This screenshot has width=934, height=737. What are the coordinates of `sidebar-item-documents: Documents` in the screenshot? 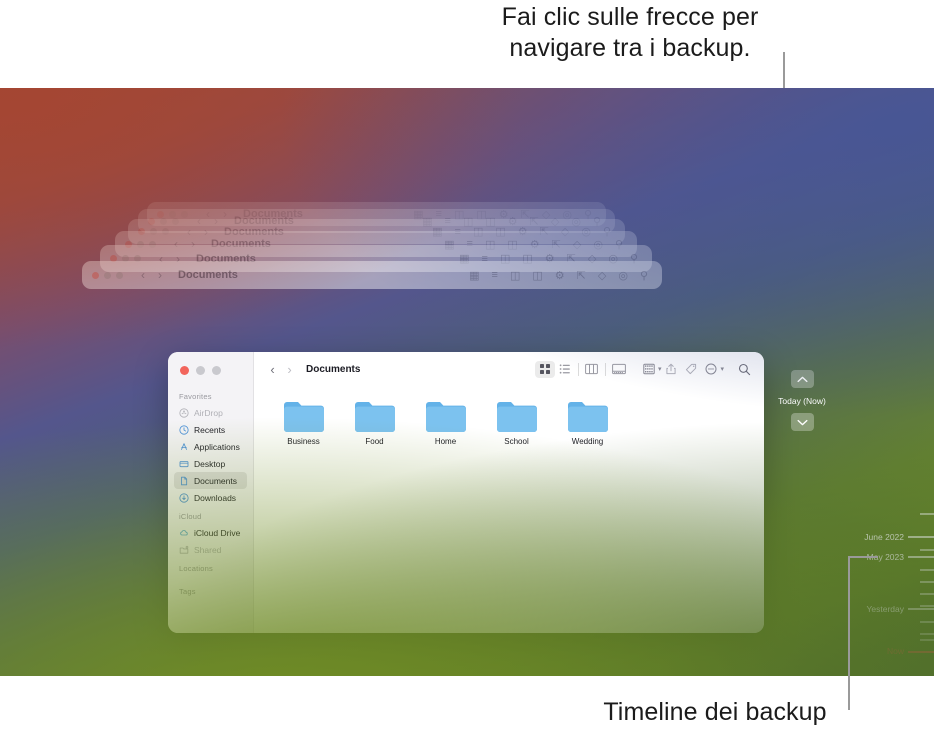 It's located at (210, 480).